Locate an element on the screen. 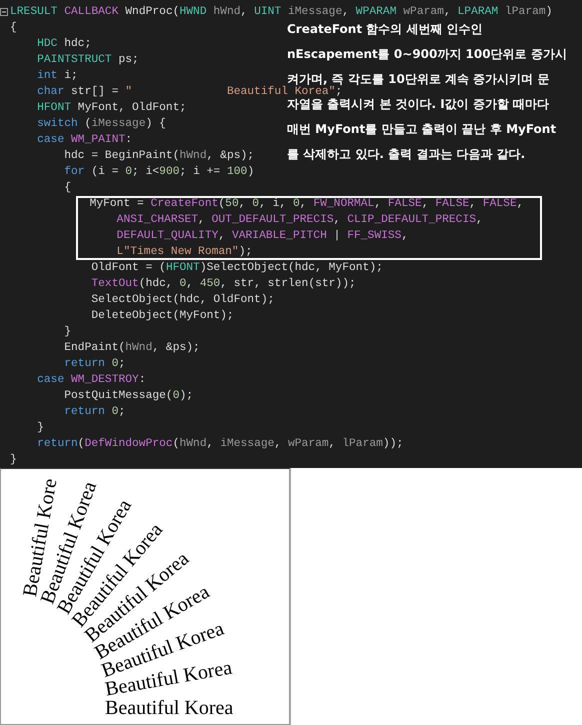  annotation-line: 켜가며, 즉 각도를 10단위로 계속 증가시키며 문 is located at coordinates (418, 79).